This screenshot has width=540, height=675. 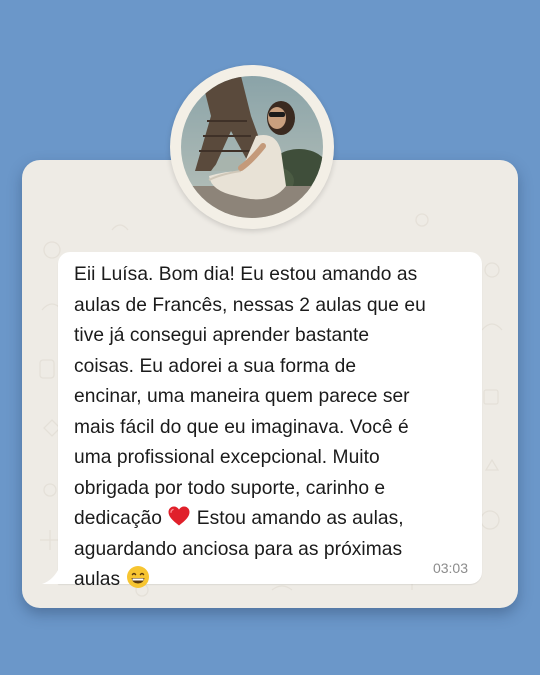 I want to click on message-line: uma profissional excepcional. Muito, so click(x=227, y=457).